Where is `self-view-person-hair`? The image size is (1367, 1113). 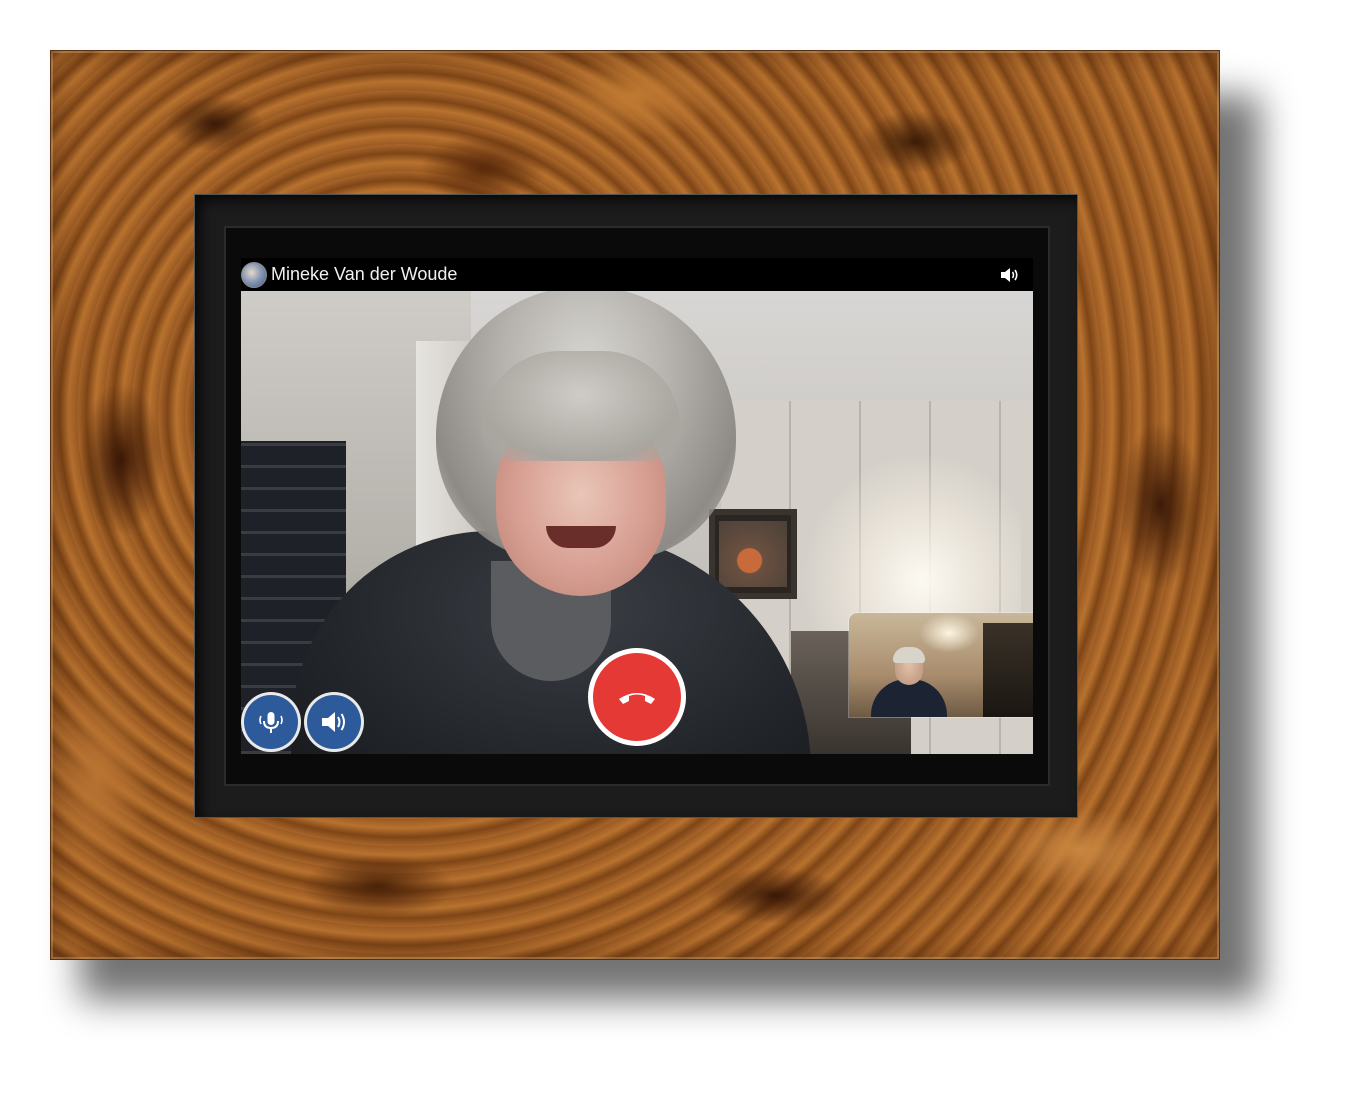
self-view-person-hair is located at coordinates (909, 655).